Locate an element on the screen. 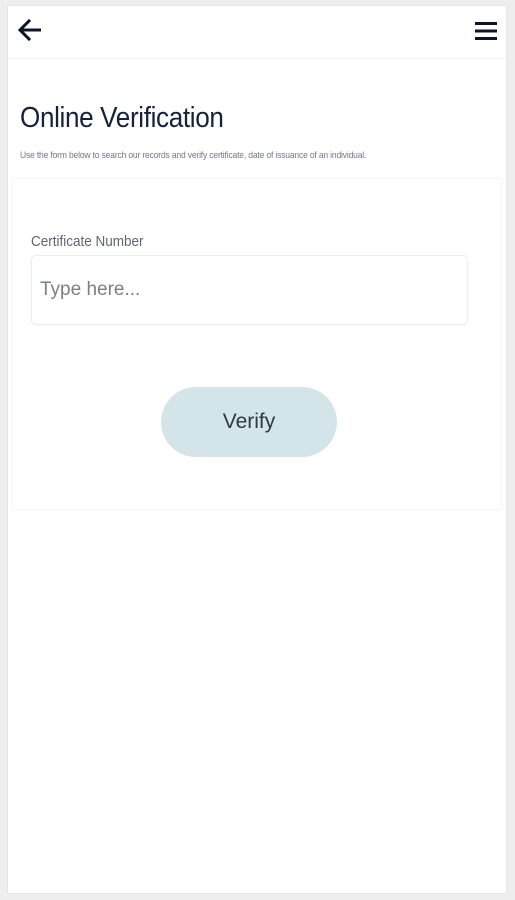  arrow-left-icon is located at coordinates (29, 30).